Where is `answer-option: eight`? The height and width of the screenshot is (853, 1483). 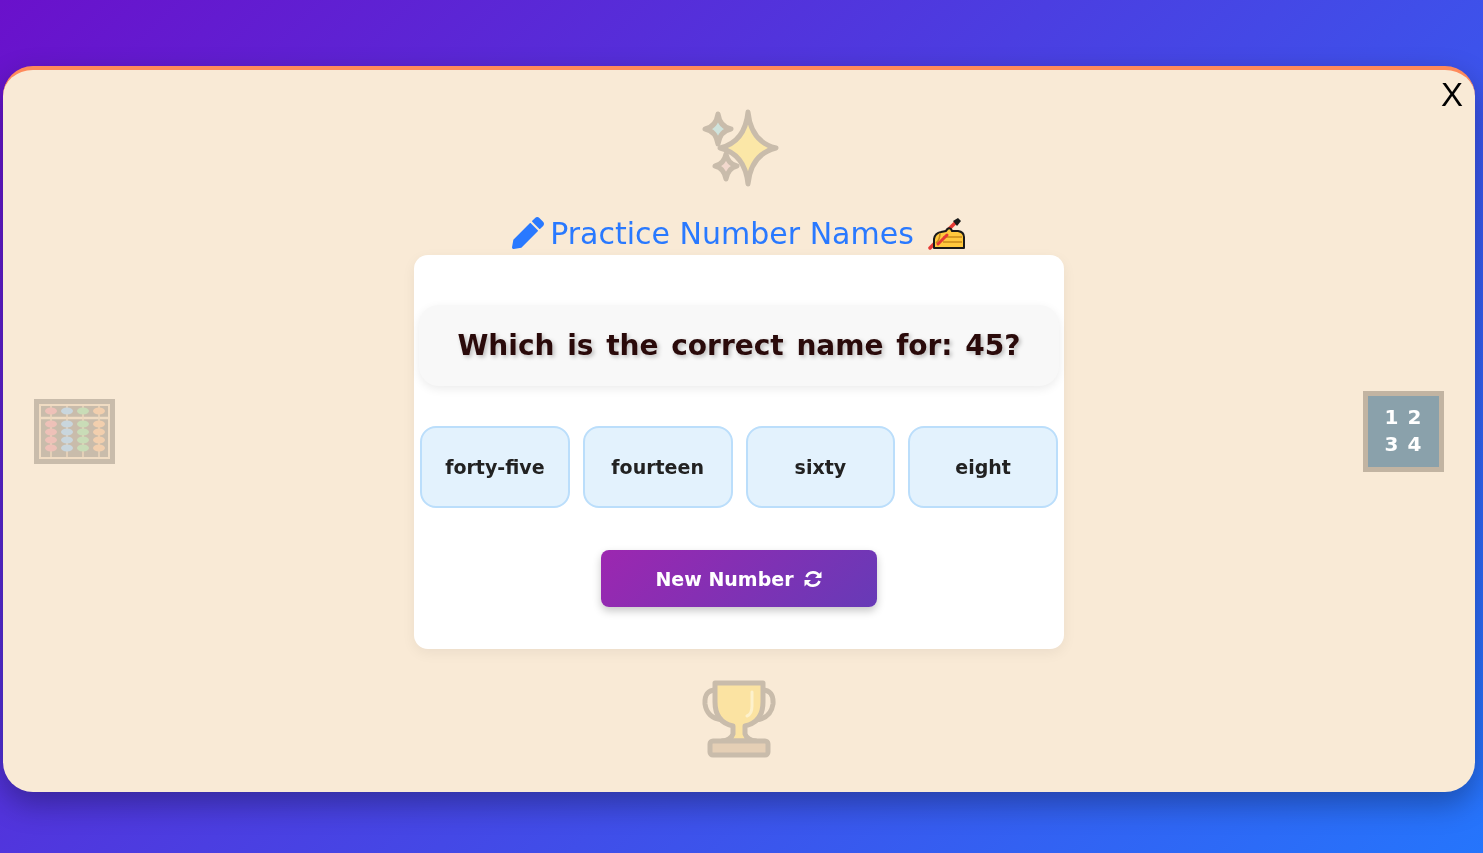
answer-option: eight is located at coordinates (983, 467).